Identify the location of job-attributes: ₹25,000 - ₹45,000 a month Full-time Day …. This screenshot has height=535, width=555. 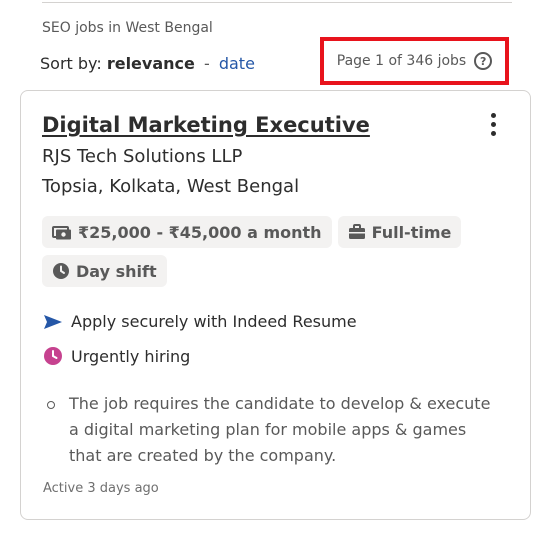
(257, 251).